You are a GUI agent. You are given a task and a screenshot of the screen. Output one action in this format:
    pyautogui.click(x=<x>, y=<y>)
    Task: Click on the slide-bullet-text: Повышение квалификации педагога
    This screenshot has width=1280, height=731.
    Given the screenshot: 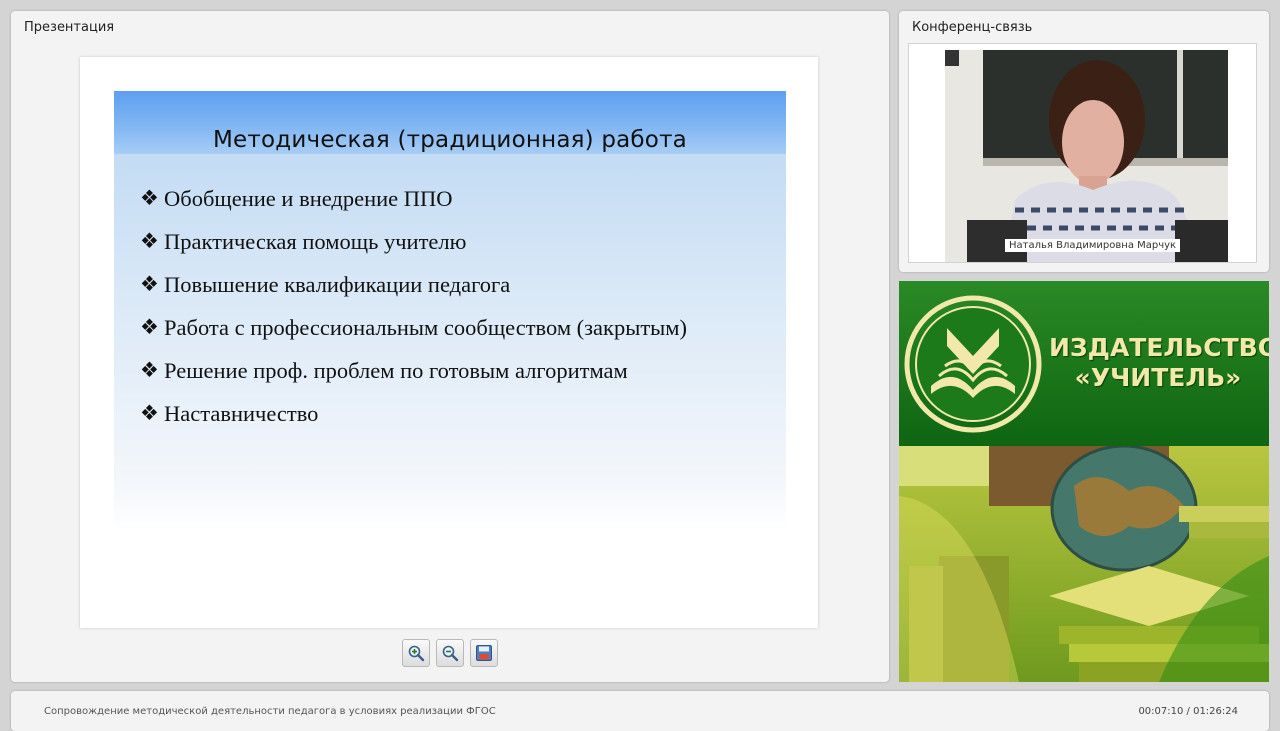 What is the action you would take?
    pyautogui.click(x=337, y=284)
    